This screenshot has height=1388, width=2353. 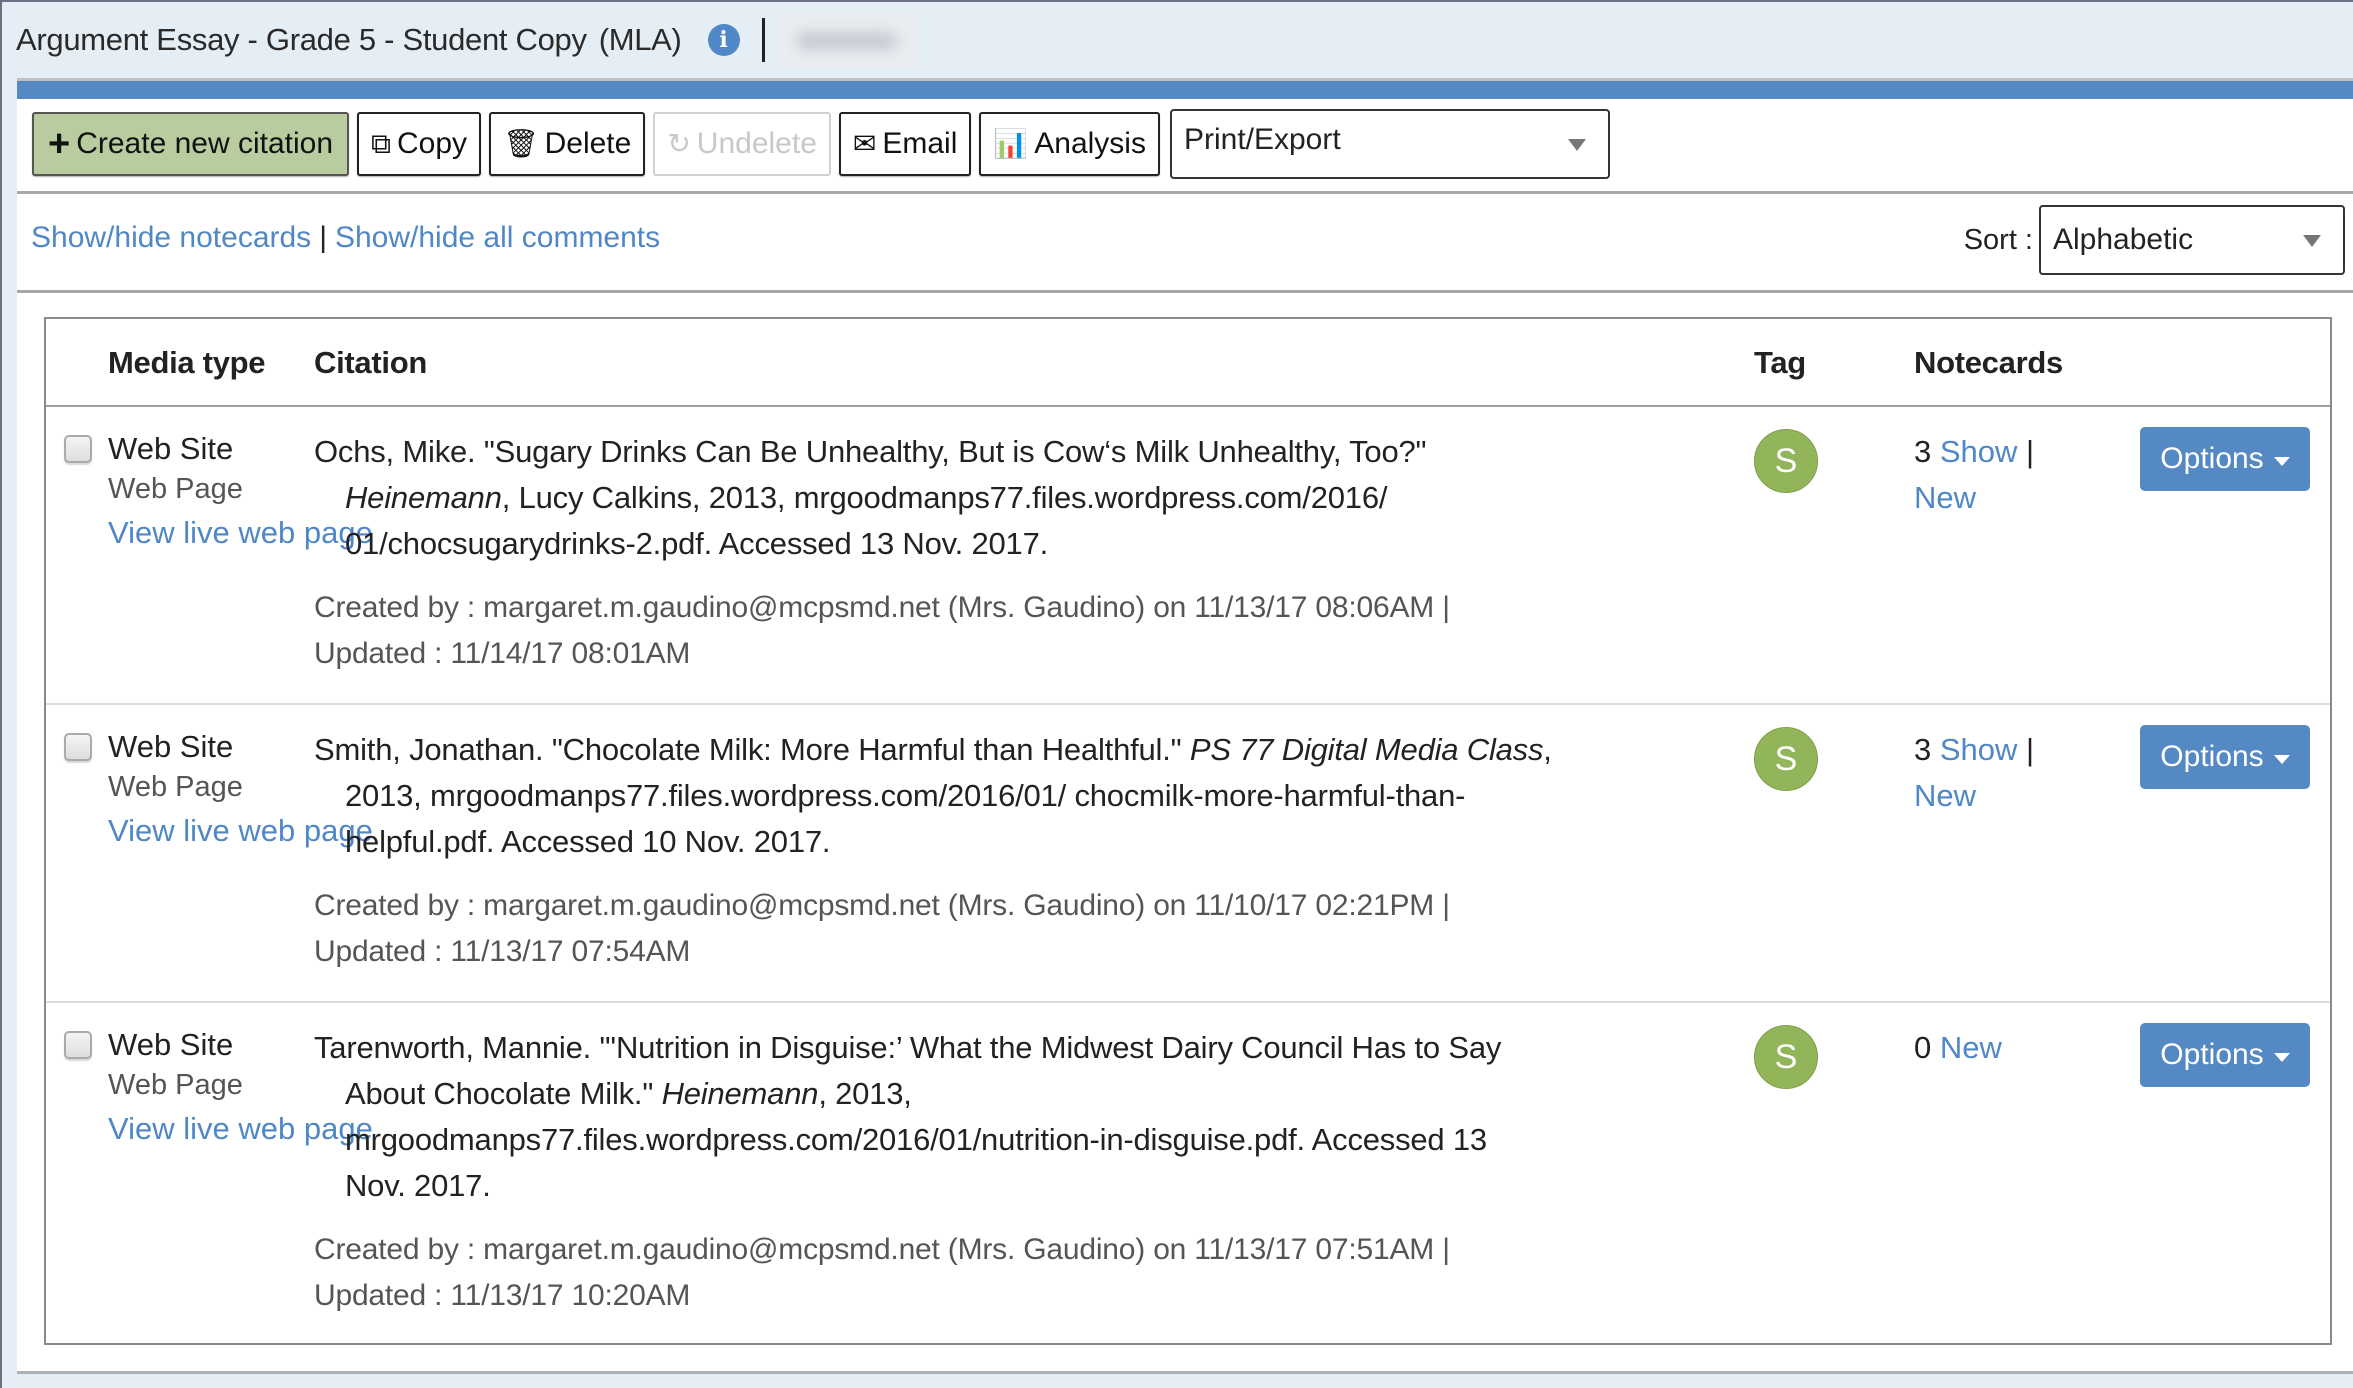 What do you see at coordinates (756, 143) in the screenshot?
I see `undelete-label: Undelete` at bounding box center [756, 143].